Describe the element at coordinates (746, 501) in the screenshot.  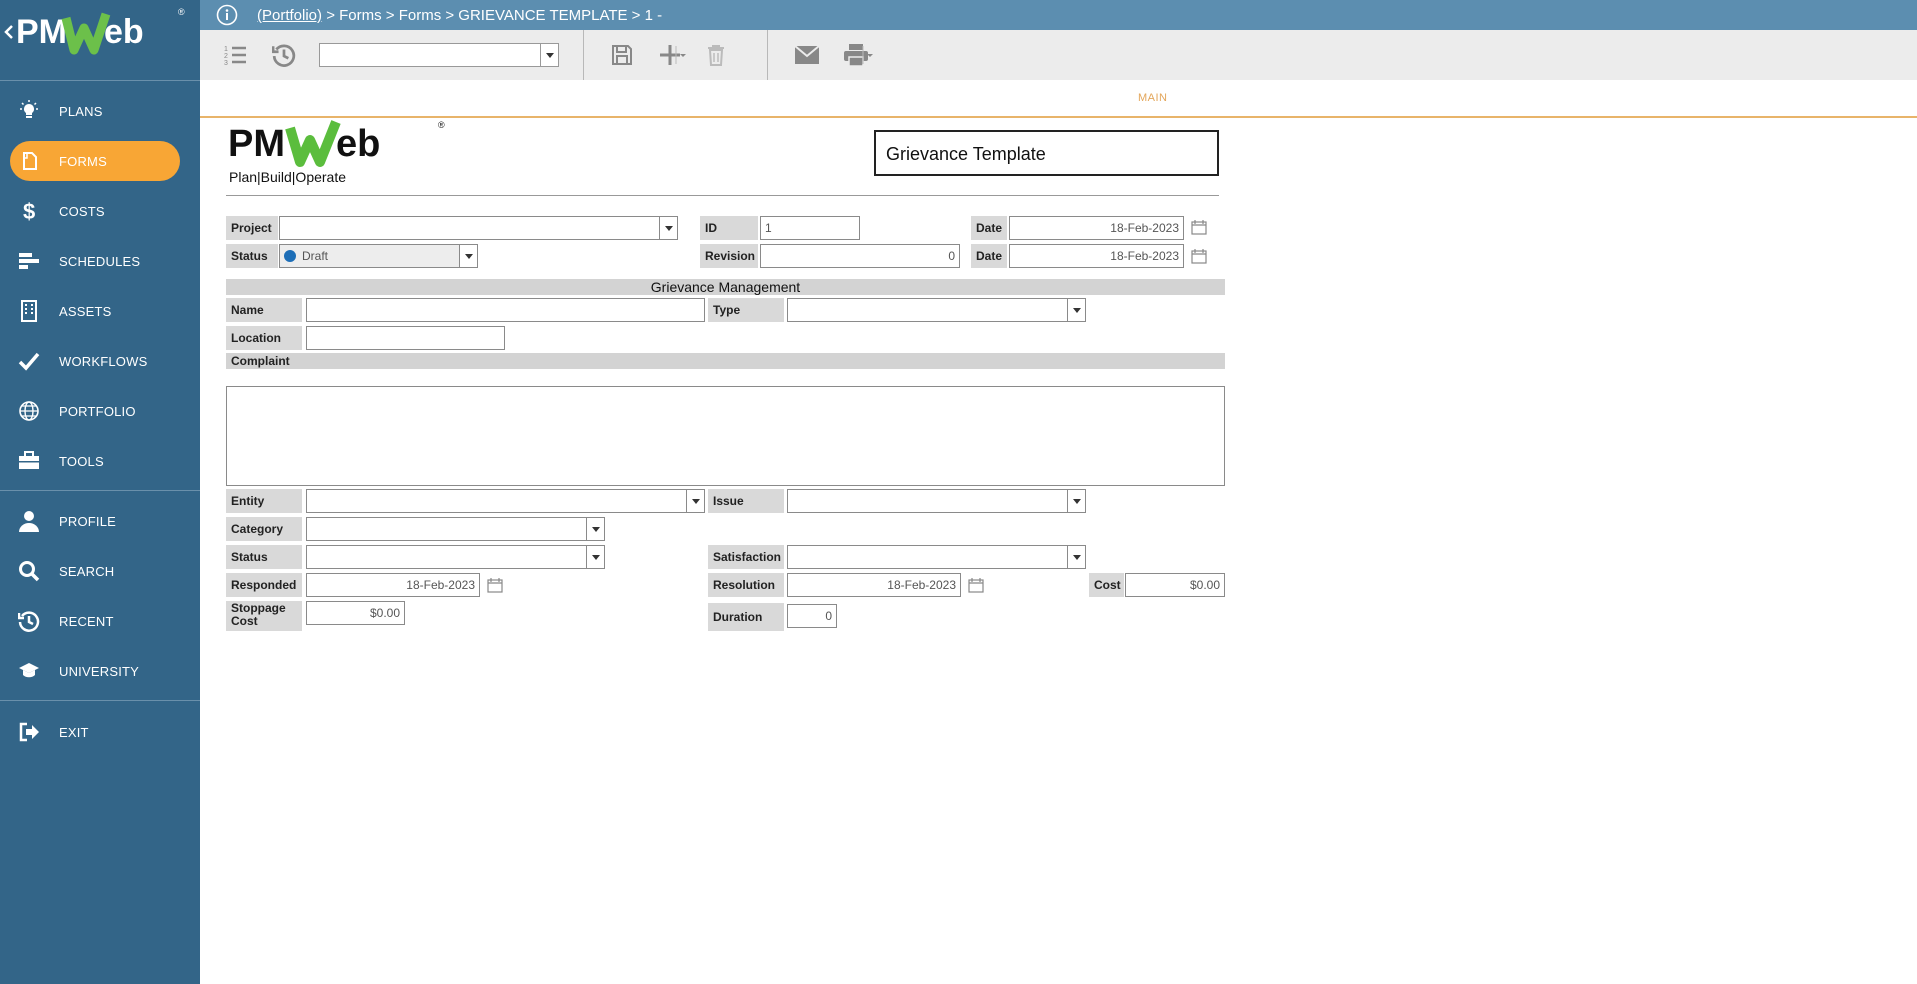
I see `issue-label: Issue` at that location.